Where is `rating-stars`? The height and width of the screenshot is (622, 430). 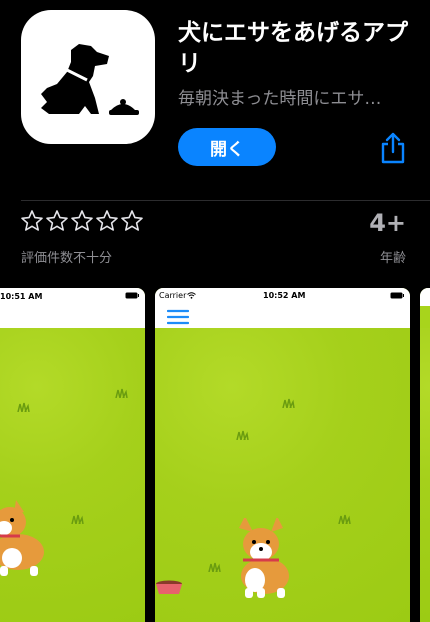
rating-stars is located at coordinates (82, 221).